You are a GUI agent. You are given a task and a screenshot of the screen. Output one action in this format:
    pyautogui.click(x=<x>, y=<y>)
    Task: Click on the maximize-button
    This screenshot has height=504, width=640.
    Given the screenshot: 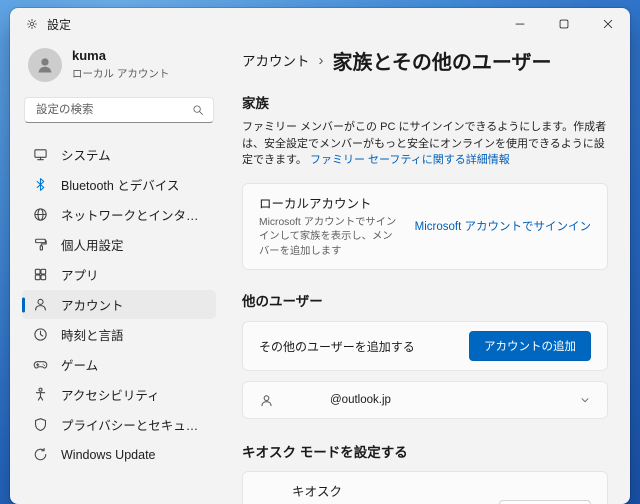 What is the action you would take?
    pyautogui.click(x=564, y=24)
    